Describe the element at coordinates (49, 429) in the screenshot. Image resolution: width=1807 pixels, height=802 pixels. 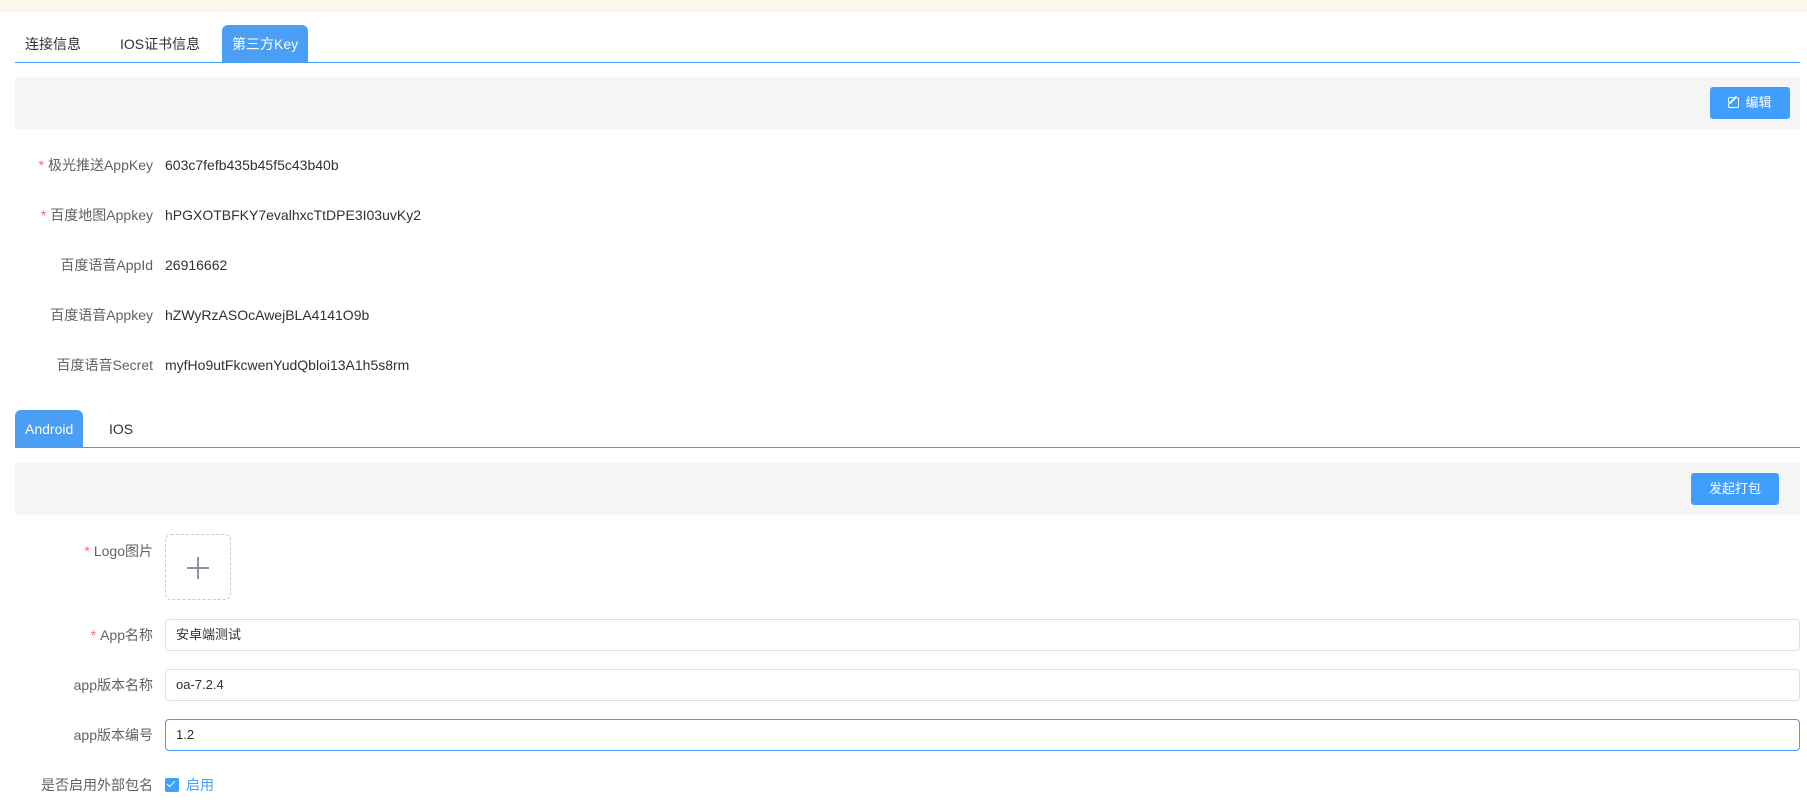
I see `tab-android: Android` at that location.